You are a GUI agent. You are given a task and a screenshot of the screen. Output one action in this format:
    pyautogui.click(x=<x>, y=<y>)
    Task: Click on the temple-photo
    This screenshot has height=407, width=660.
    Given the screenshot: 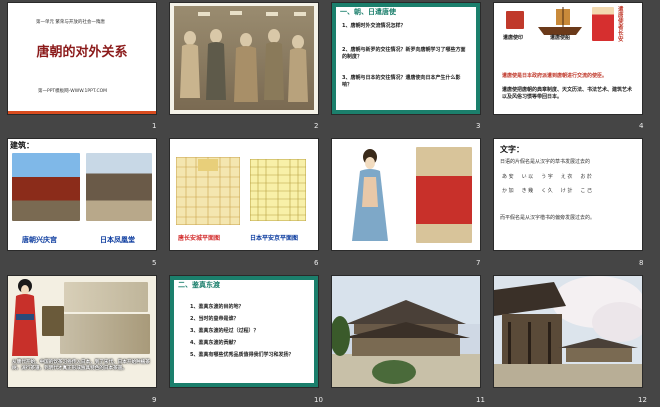 What is the action you would take?
    pyautogui.click(x=406, y=331)
    